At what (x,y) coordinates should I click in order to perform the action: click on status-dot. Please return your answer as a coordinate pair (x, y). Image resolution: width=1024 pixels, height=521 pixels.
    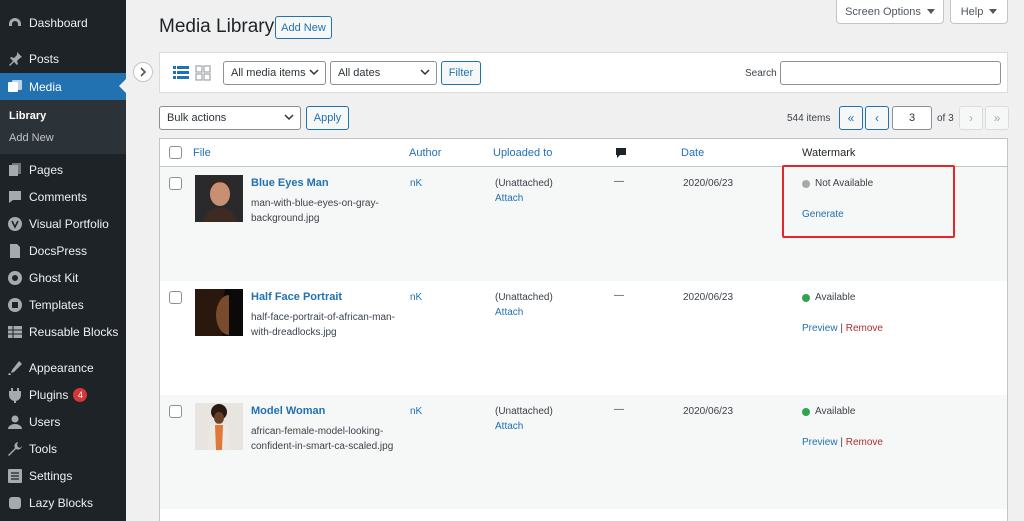
    Looking at the image, I should click on (806, 411).